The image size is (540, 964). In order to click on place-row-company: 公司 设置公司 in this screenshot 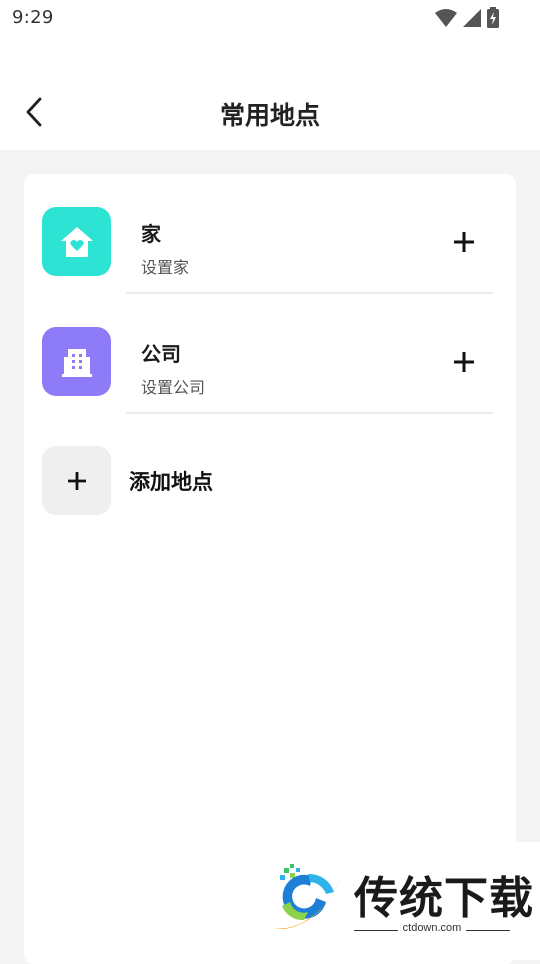, I will do `click(270, 354)`.